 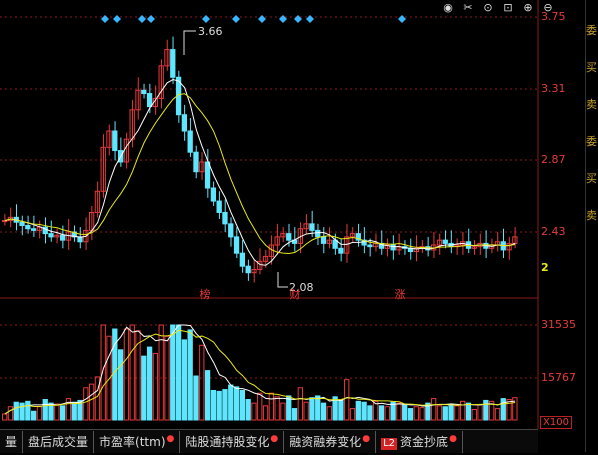 I want to click on tab-label: 盘后成交量, so click(x=58, y=441).